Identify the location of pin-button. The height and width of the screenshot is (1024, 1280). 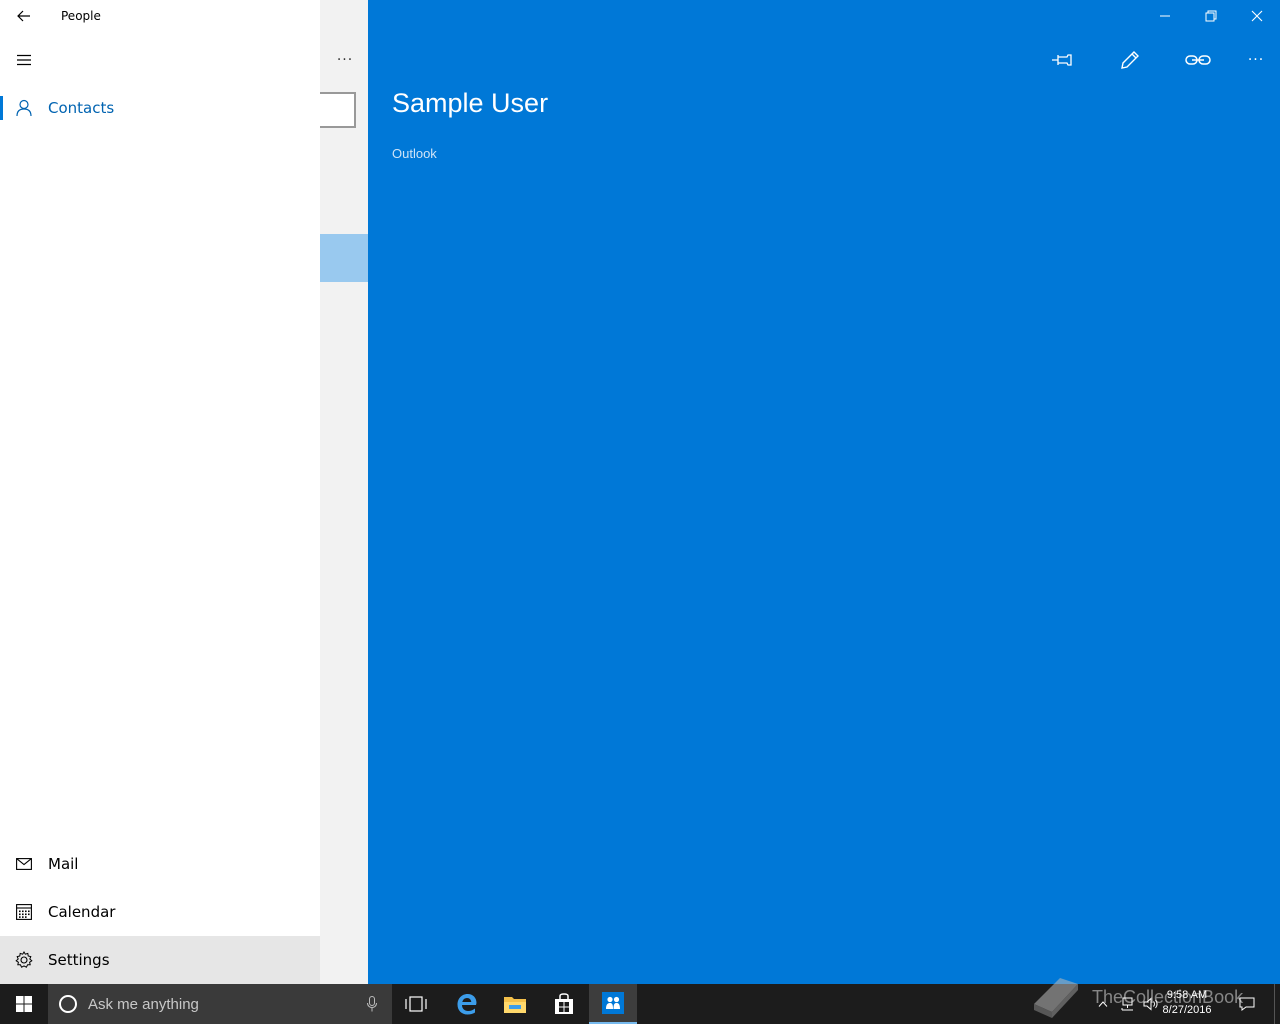
(1062, 60).